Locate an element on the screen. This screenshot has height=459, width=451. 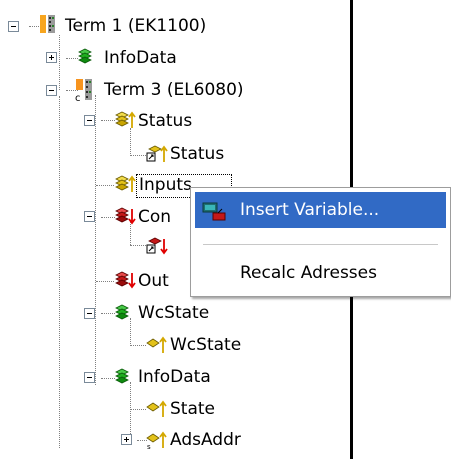
tree-item-out: Out is located at coordinates (153, 281).